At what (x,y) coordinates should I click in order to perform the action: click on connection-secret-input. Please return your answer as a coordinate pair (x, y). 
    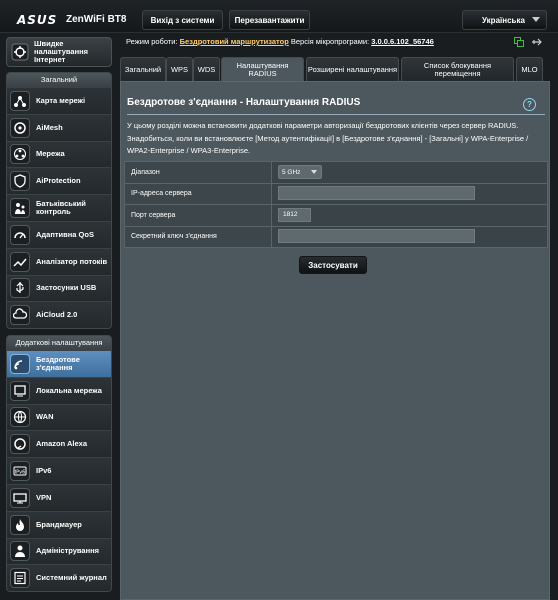
    Looking at the image, I should click on (376, 235).